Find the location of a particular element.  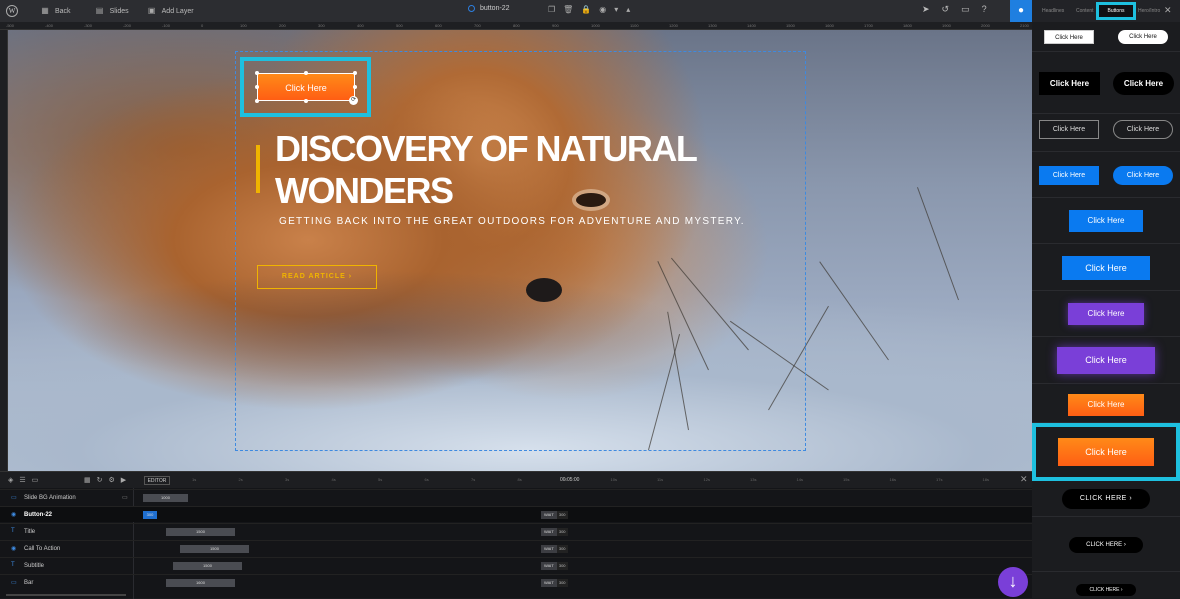

copy-icon: ❐ is located at coordinates (551, 9).